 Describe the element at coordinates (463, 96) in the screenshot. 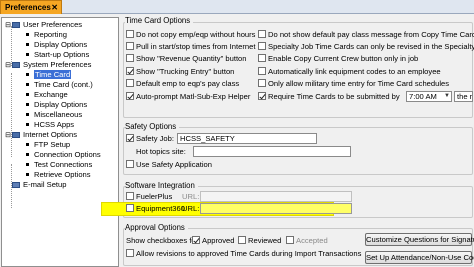

I see `submit-day-select: the next day` at that location.